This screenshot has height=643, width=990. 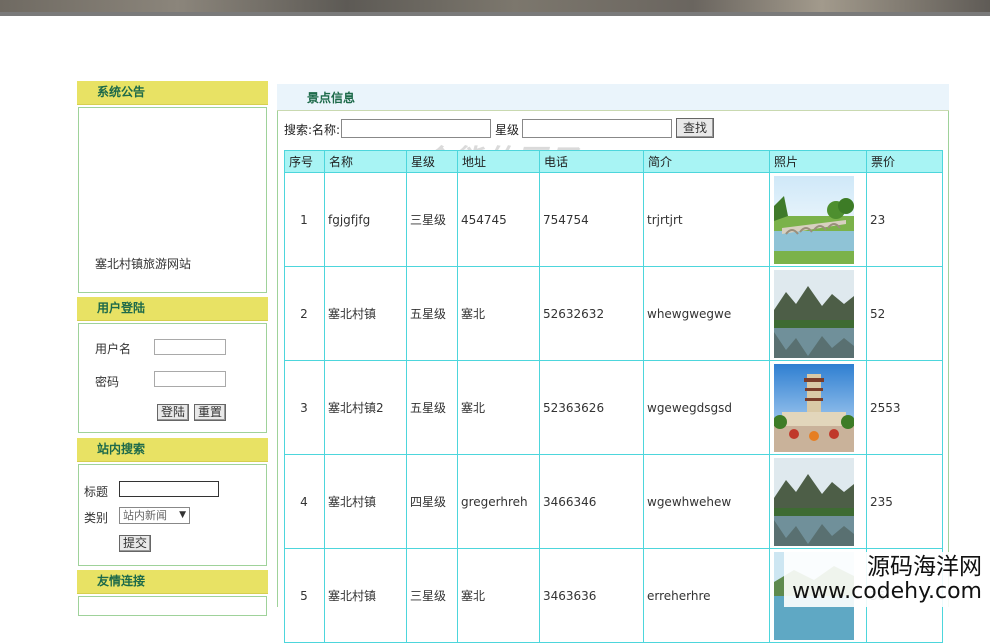 I want to click on row-no: 3, so click(x=304, y=407).